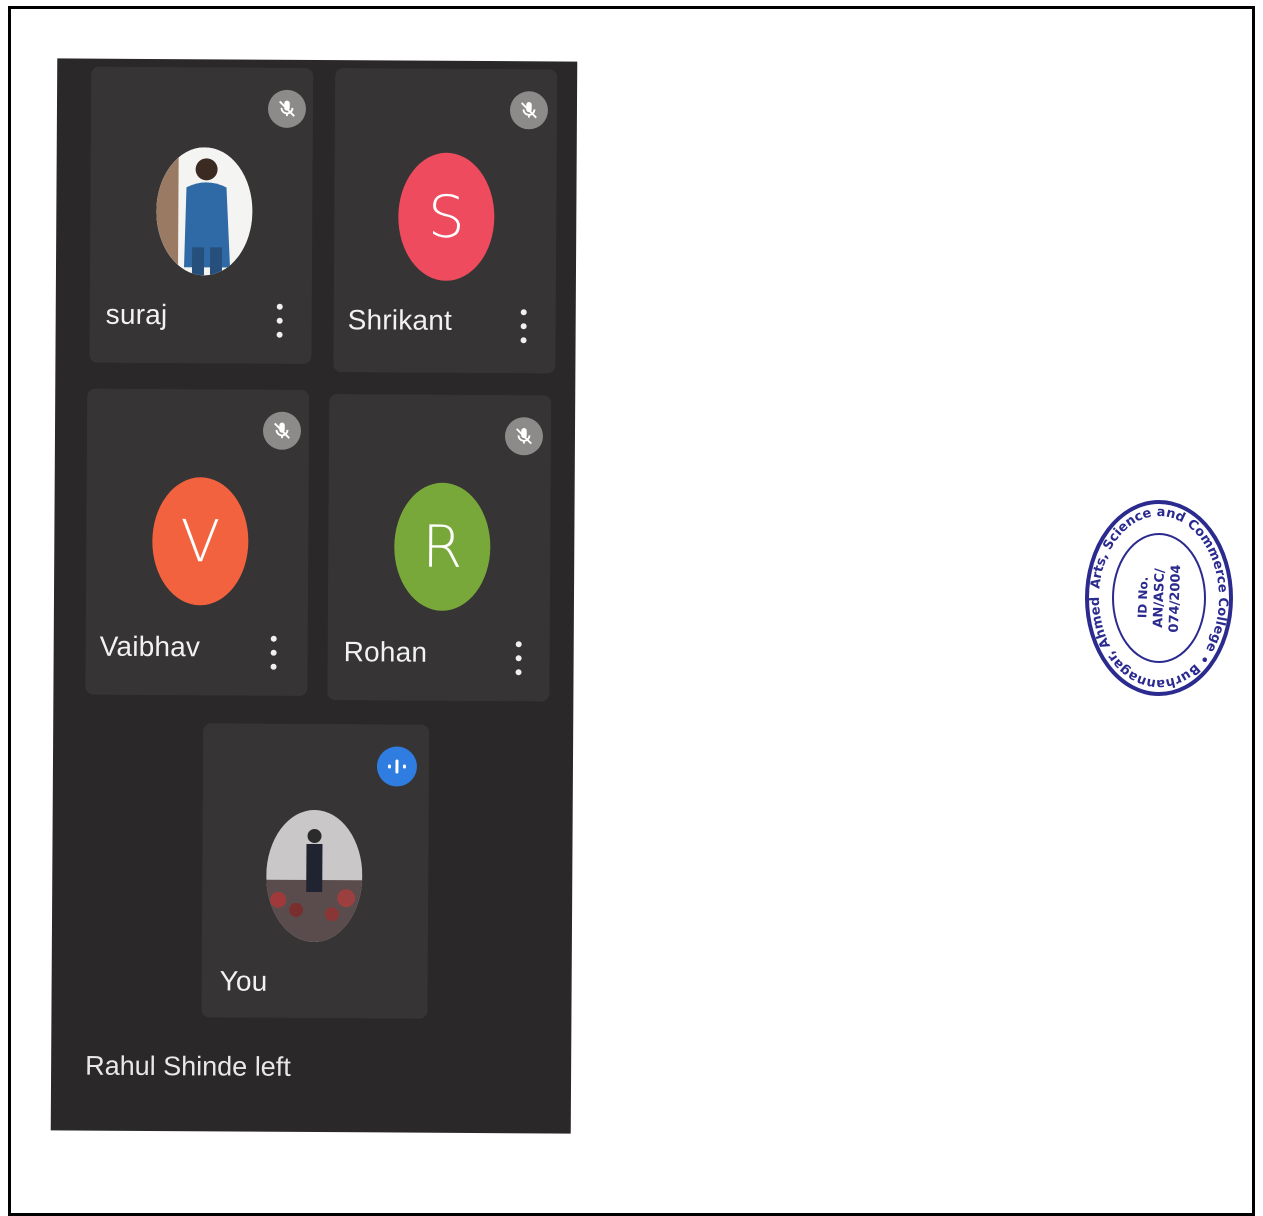 The height and width of the screenshot is (1216, 1263). Describe the element at coordinates (400, 320) in the screenshot. I see `participant-name: Shrikant` at that location.